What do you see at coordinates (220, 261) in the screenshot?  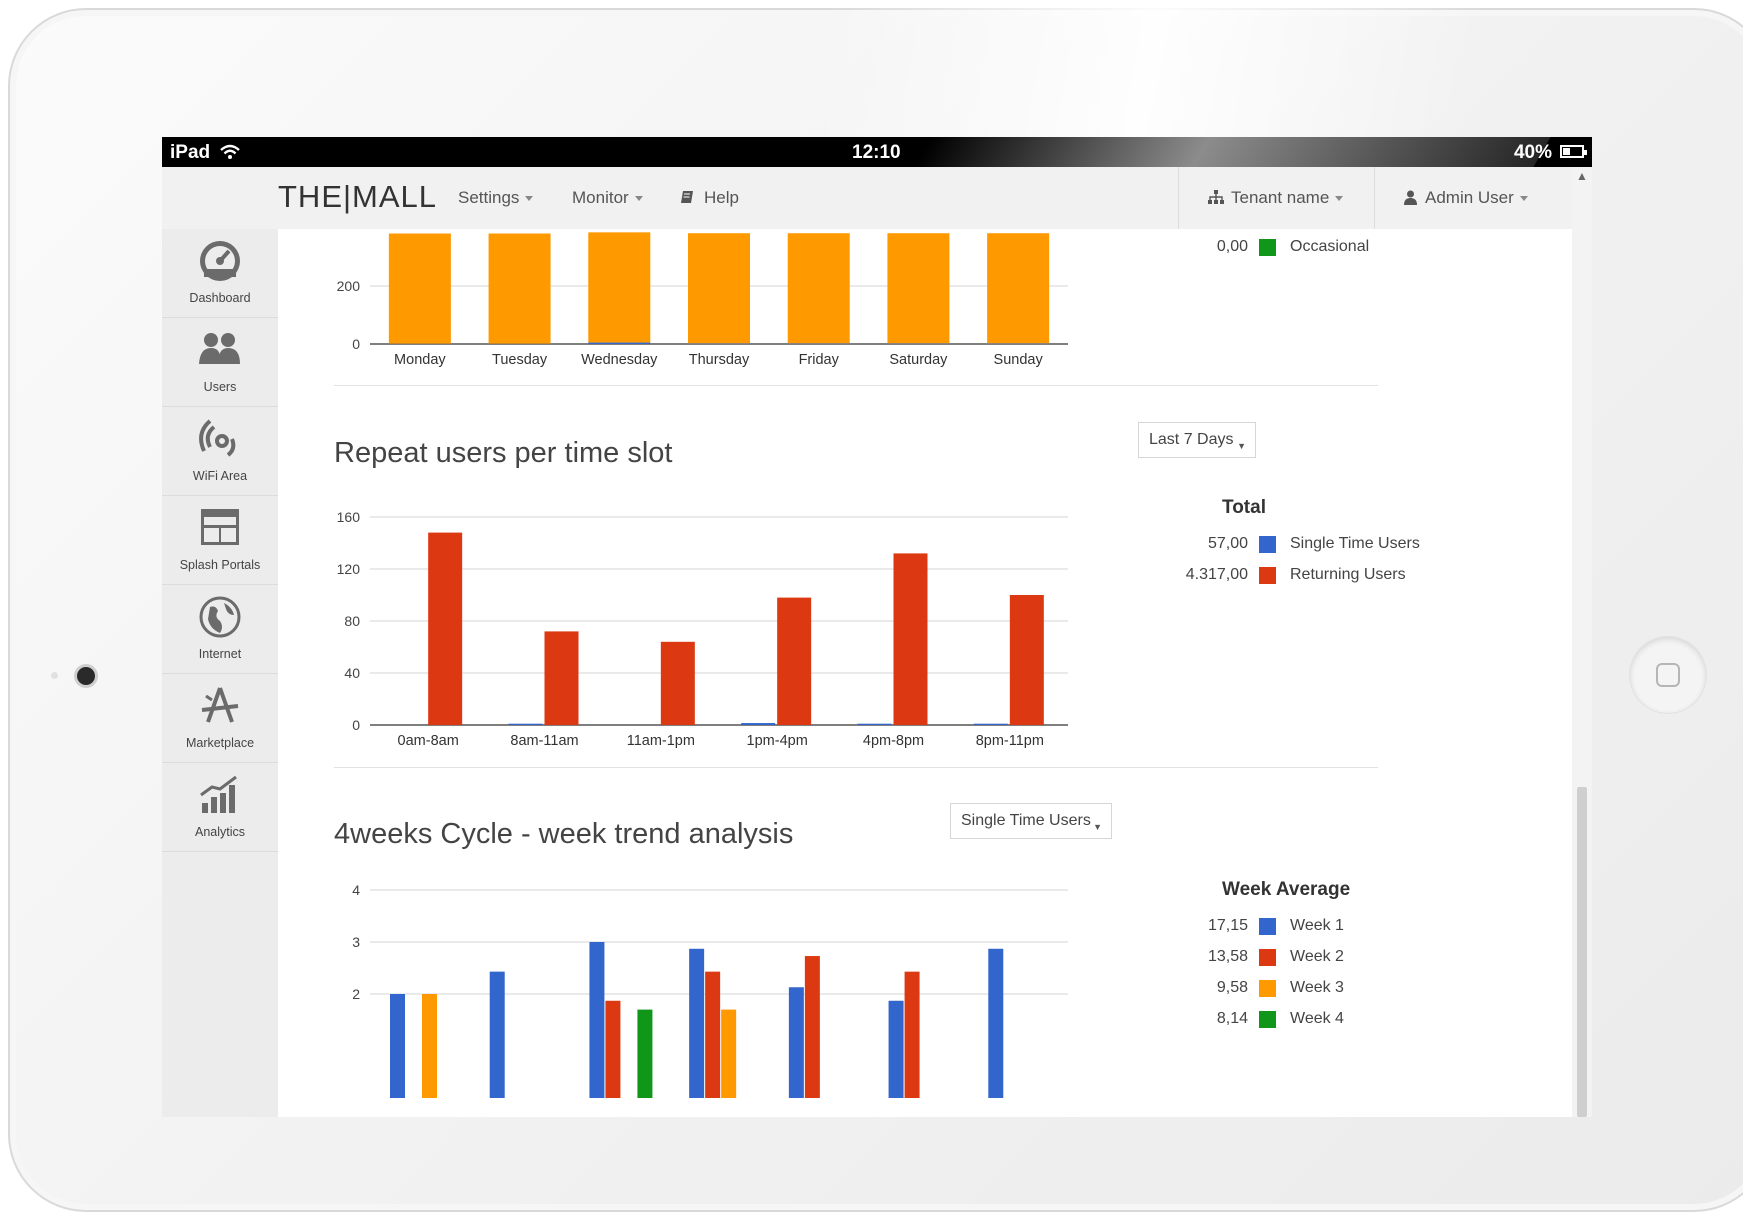 I see `dashboard-icon` at bounding box center [220, 261].